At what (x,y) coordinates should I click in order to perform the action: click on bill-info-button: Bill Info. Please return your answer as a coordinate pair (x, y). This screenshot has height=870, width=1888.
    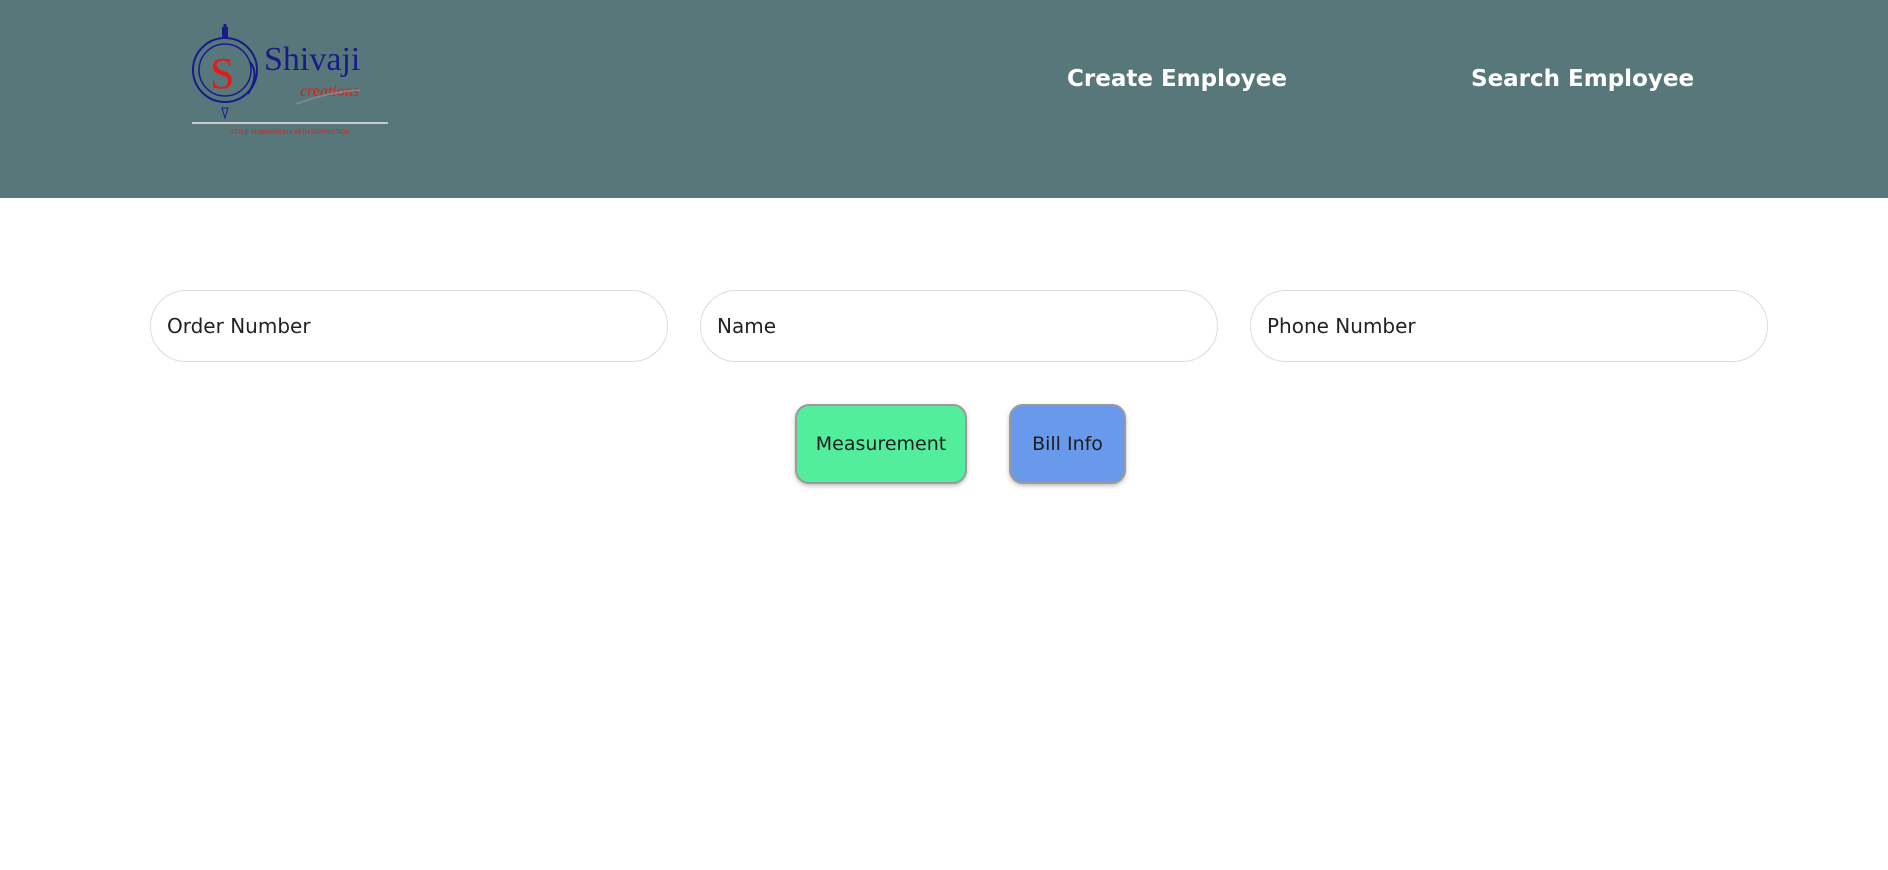
    Looking at the image, I should click on (1067, 444).